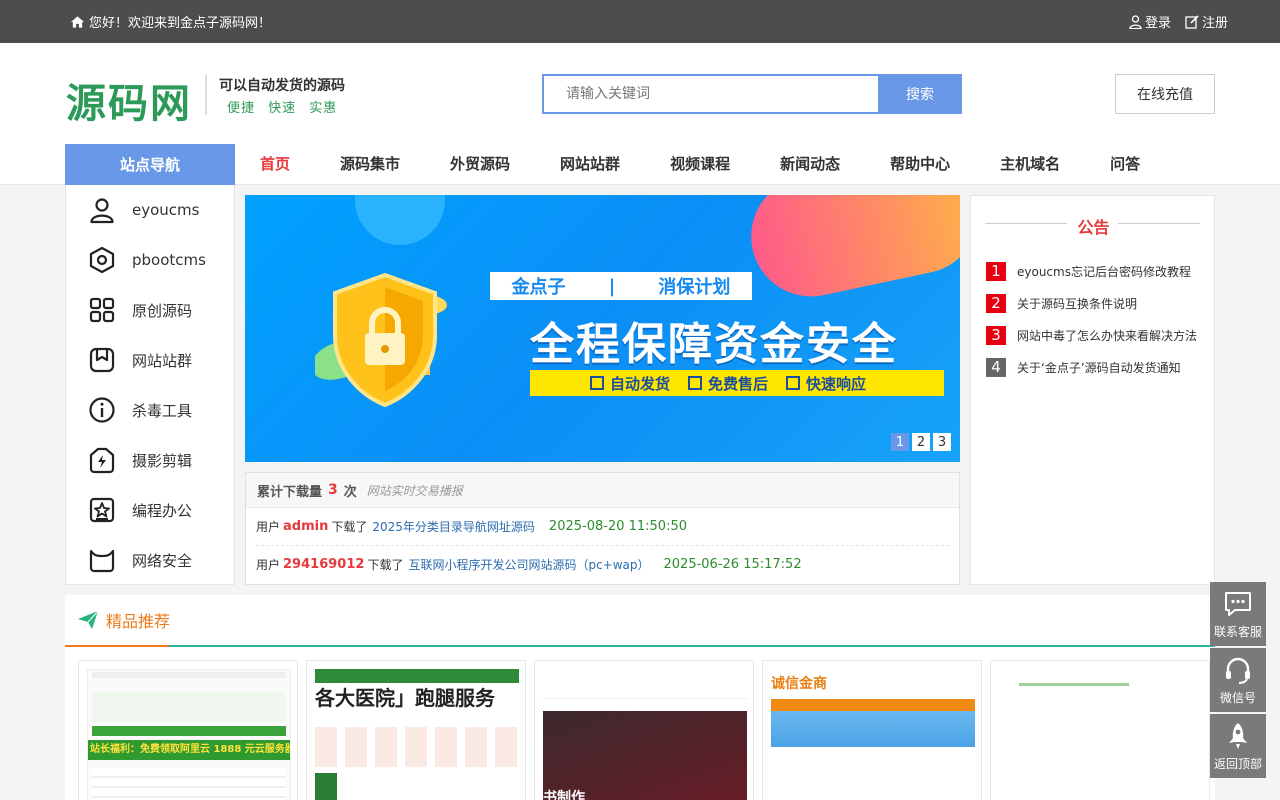 The image size is (1280, 800). Describe the element at coordinates (189, 734) in the screenshot. I see `product-thumbnail: 站长福利：免费领取阿里云 1888 元云服务器红包` at that location.